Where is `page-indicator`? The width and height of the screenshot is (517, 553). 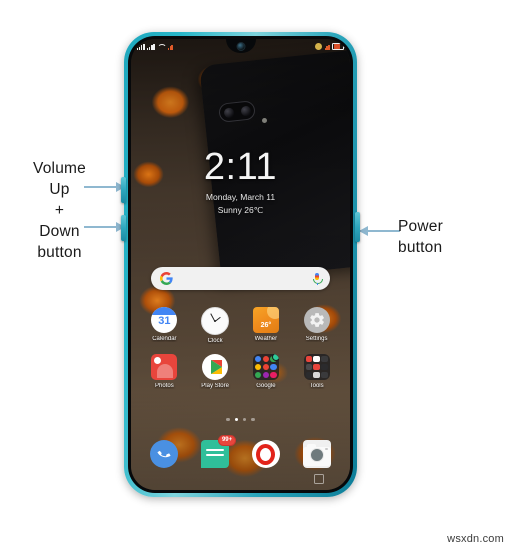 page-indicator is located at coordinates (240, 420).